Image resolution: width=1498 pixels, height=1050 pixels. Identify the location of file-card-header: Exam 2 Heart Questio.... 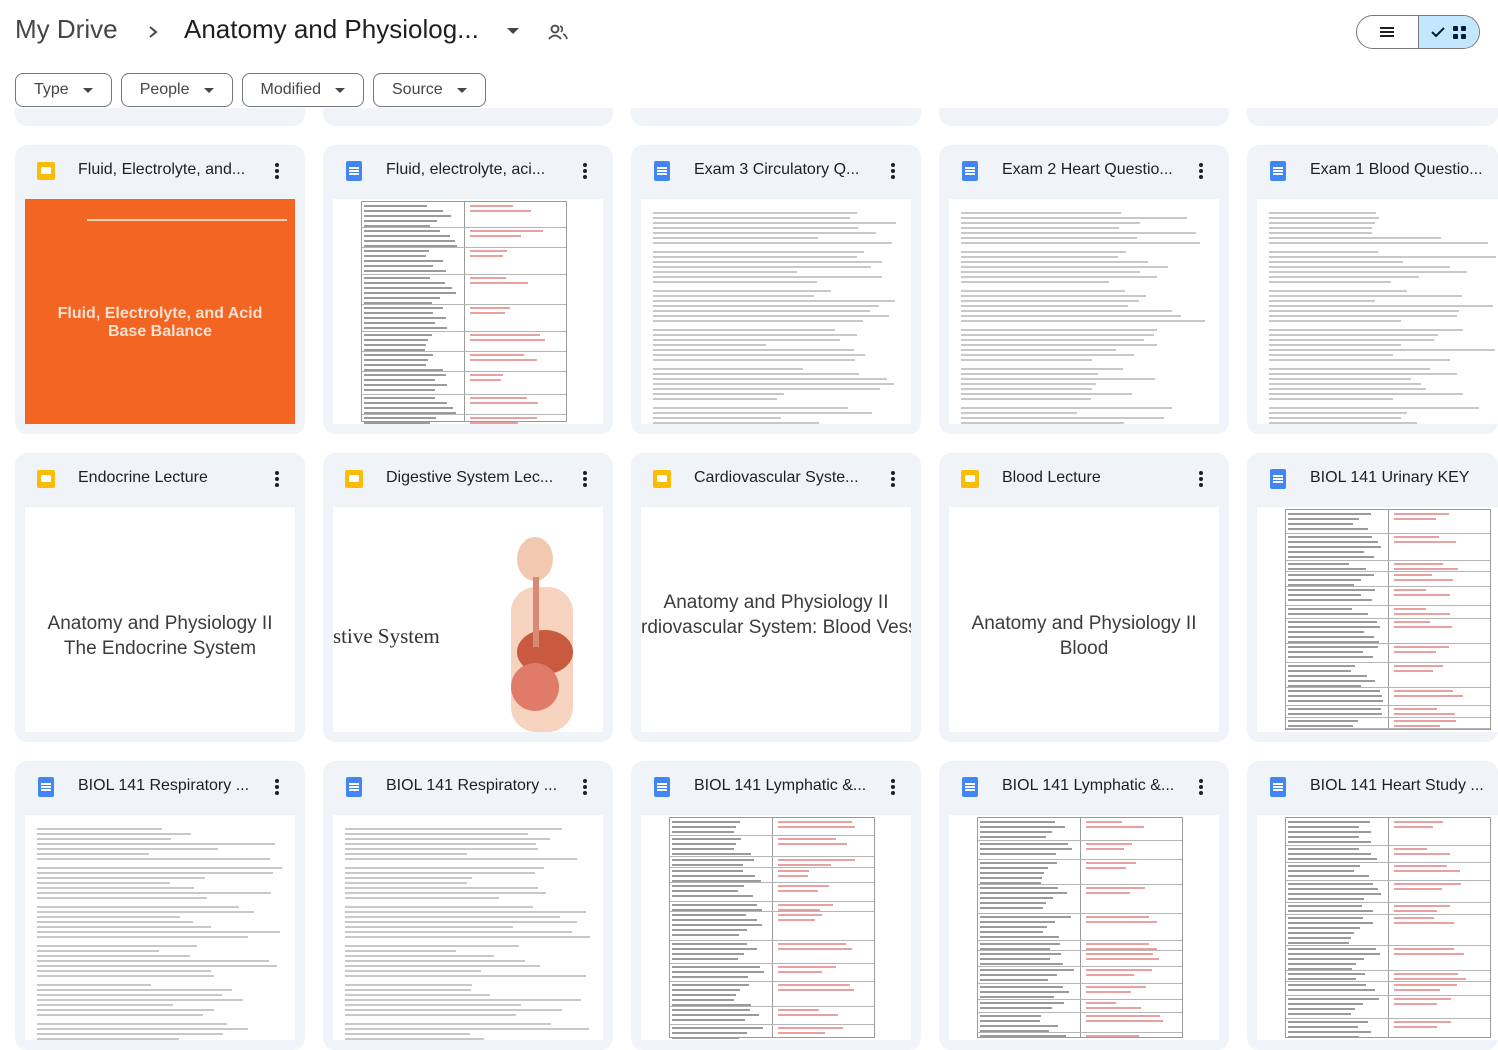
(1084, 172).